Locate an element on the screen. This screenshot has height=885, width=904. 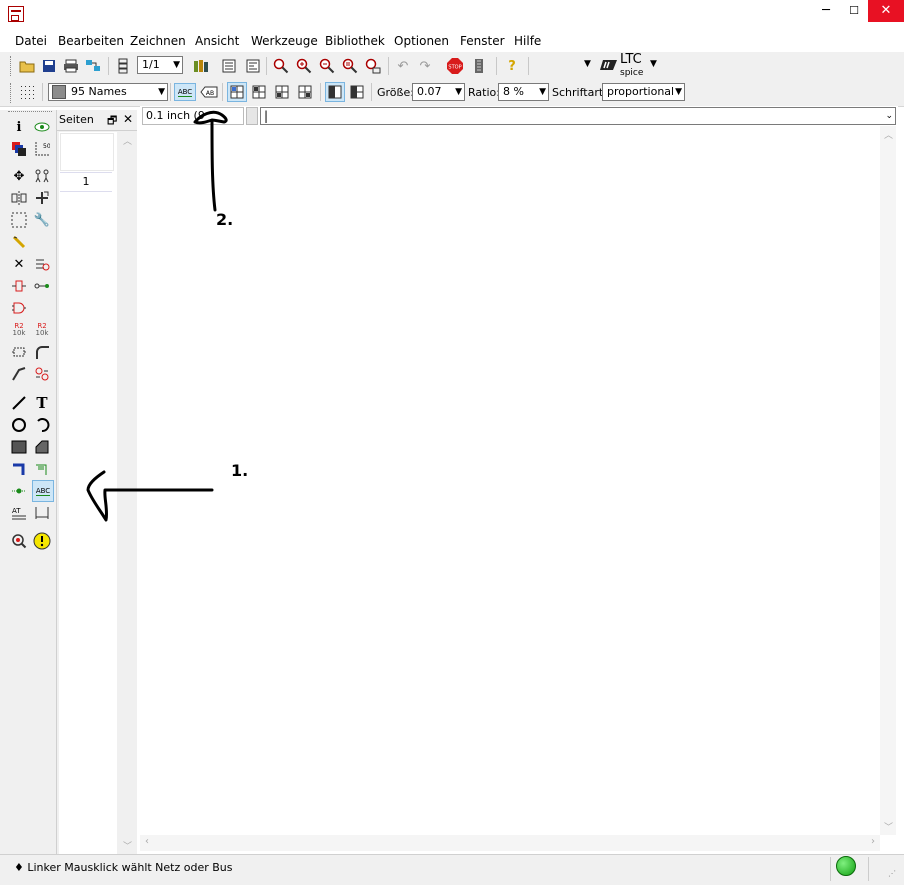
ltcspice-dropdown-icon: ▼ is located at coordinates (653, 64).